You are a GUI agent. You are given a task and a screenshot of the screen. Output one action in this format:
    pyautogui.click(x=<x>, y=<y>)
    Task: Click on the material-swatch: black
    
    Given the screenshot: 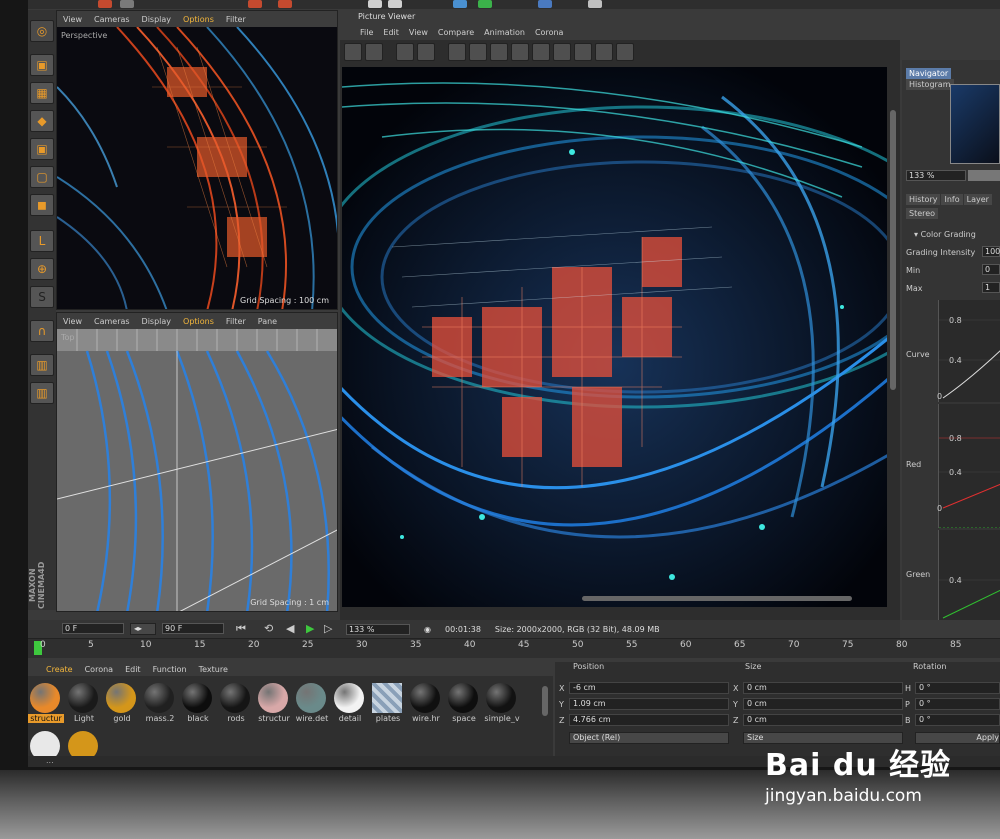 What is the action you would take?
    pyautogui.click(x=198, y=702)
    